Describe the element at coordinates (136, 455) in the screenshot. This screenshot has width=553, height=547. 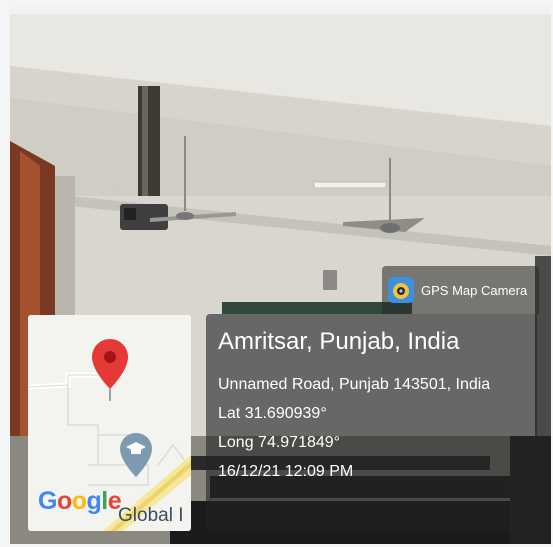
I see `school-marker-icon` at that location.